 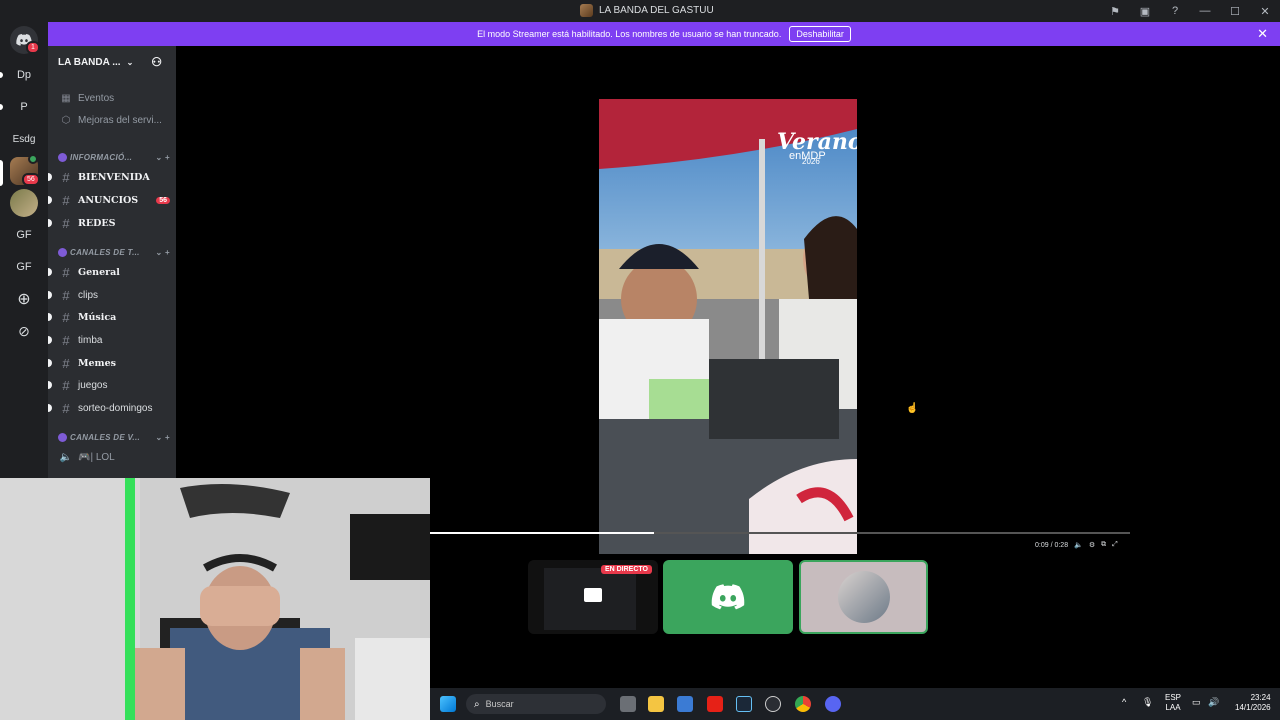 What do you see at coordinates (640, 11) in the screenshot?
I see `title-bar: LA BANDA DEL GASTUU ⚑ ▣ ? — ☐ ✕` at bounding box center [640, 11].